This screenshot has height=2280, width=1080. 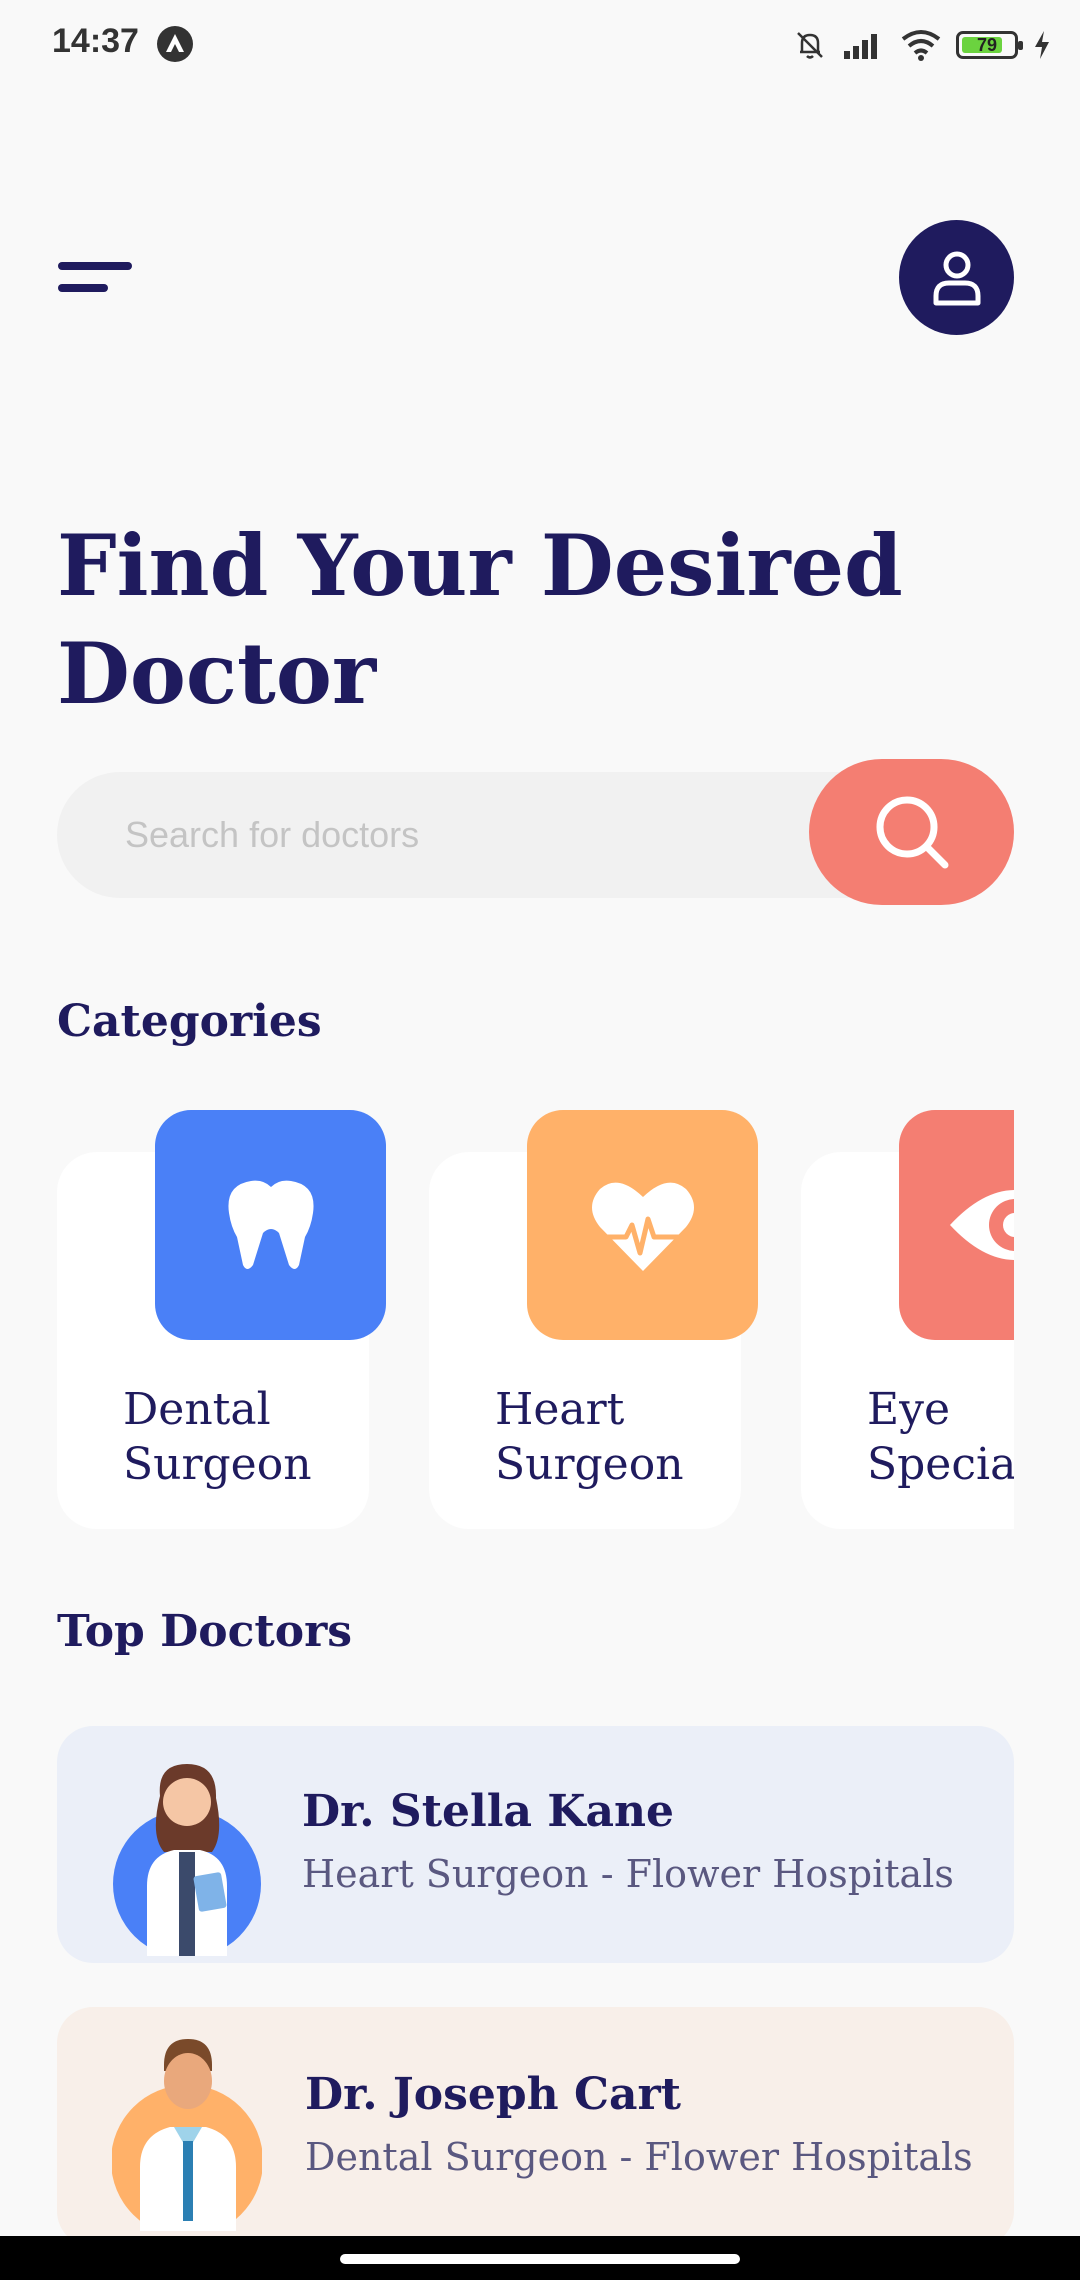 I want to click on doctor-subtitle: Heart Surgeon - Flower Hospitals, so click(x=628, y=1874).